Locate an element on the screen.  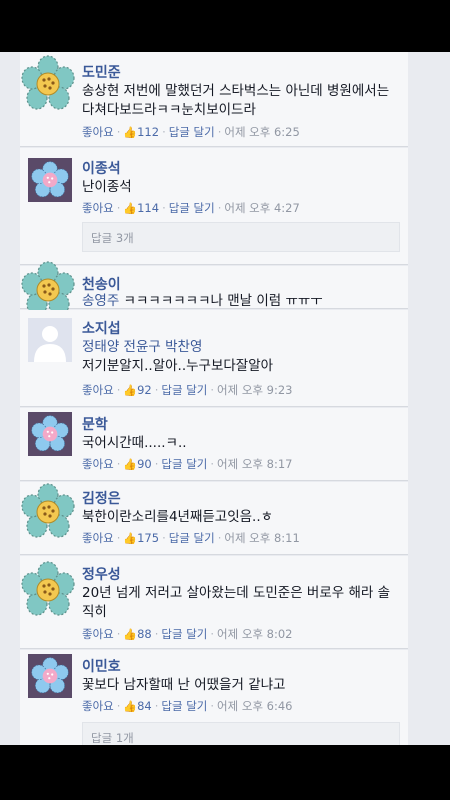
like-count: 👍92 is located at coordinates (137, 390).